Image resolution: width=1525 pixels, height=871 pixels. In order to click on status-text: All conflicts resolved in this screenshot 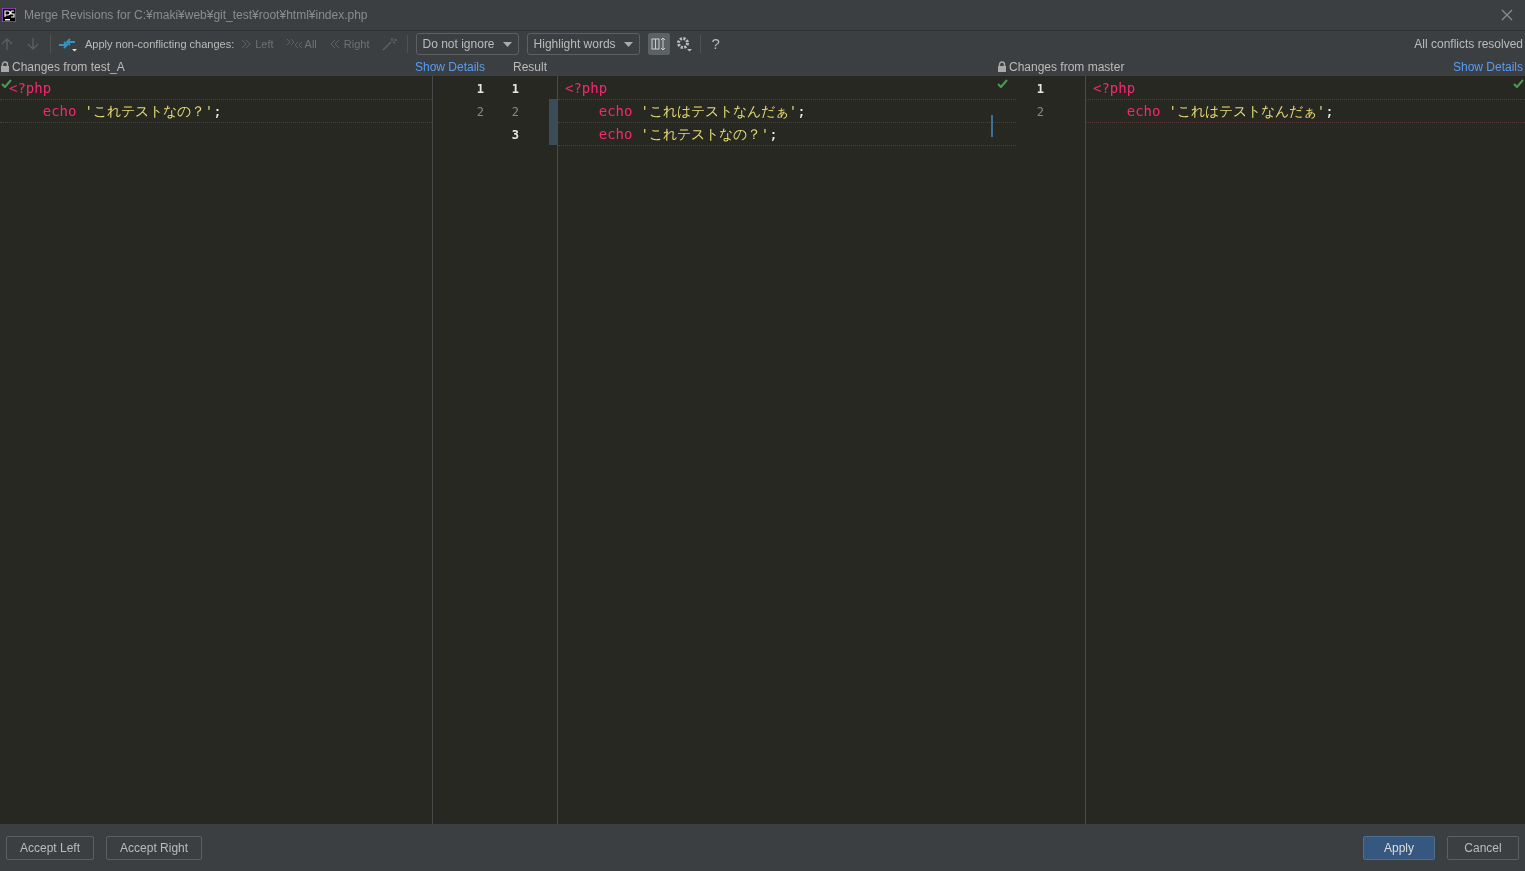, I will do `click(1468, 44)`.